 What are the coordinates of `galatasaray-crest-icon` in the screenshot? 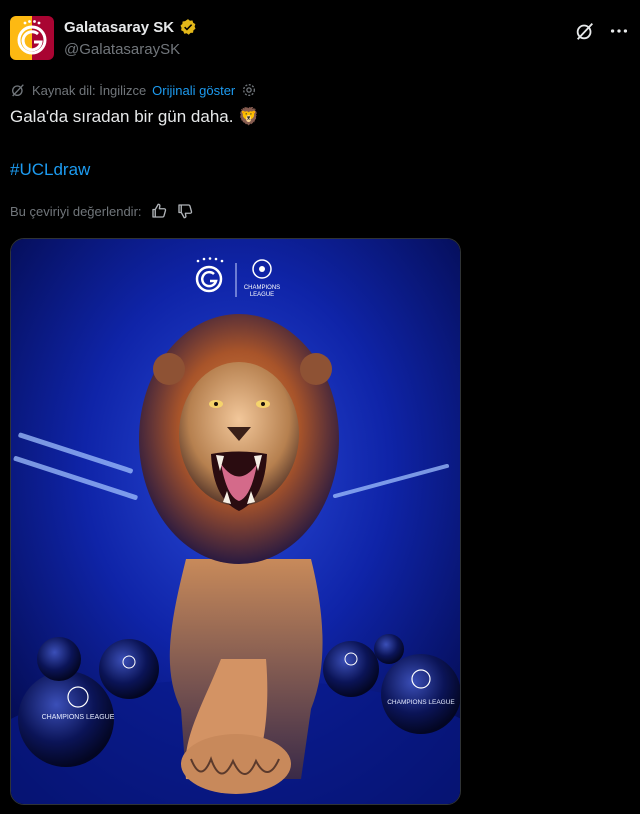 It's located at (32, 38).